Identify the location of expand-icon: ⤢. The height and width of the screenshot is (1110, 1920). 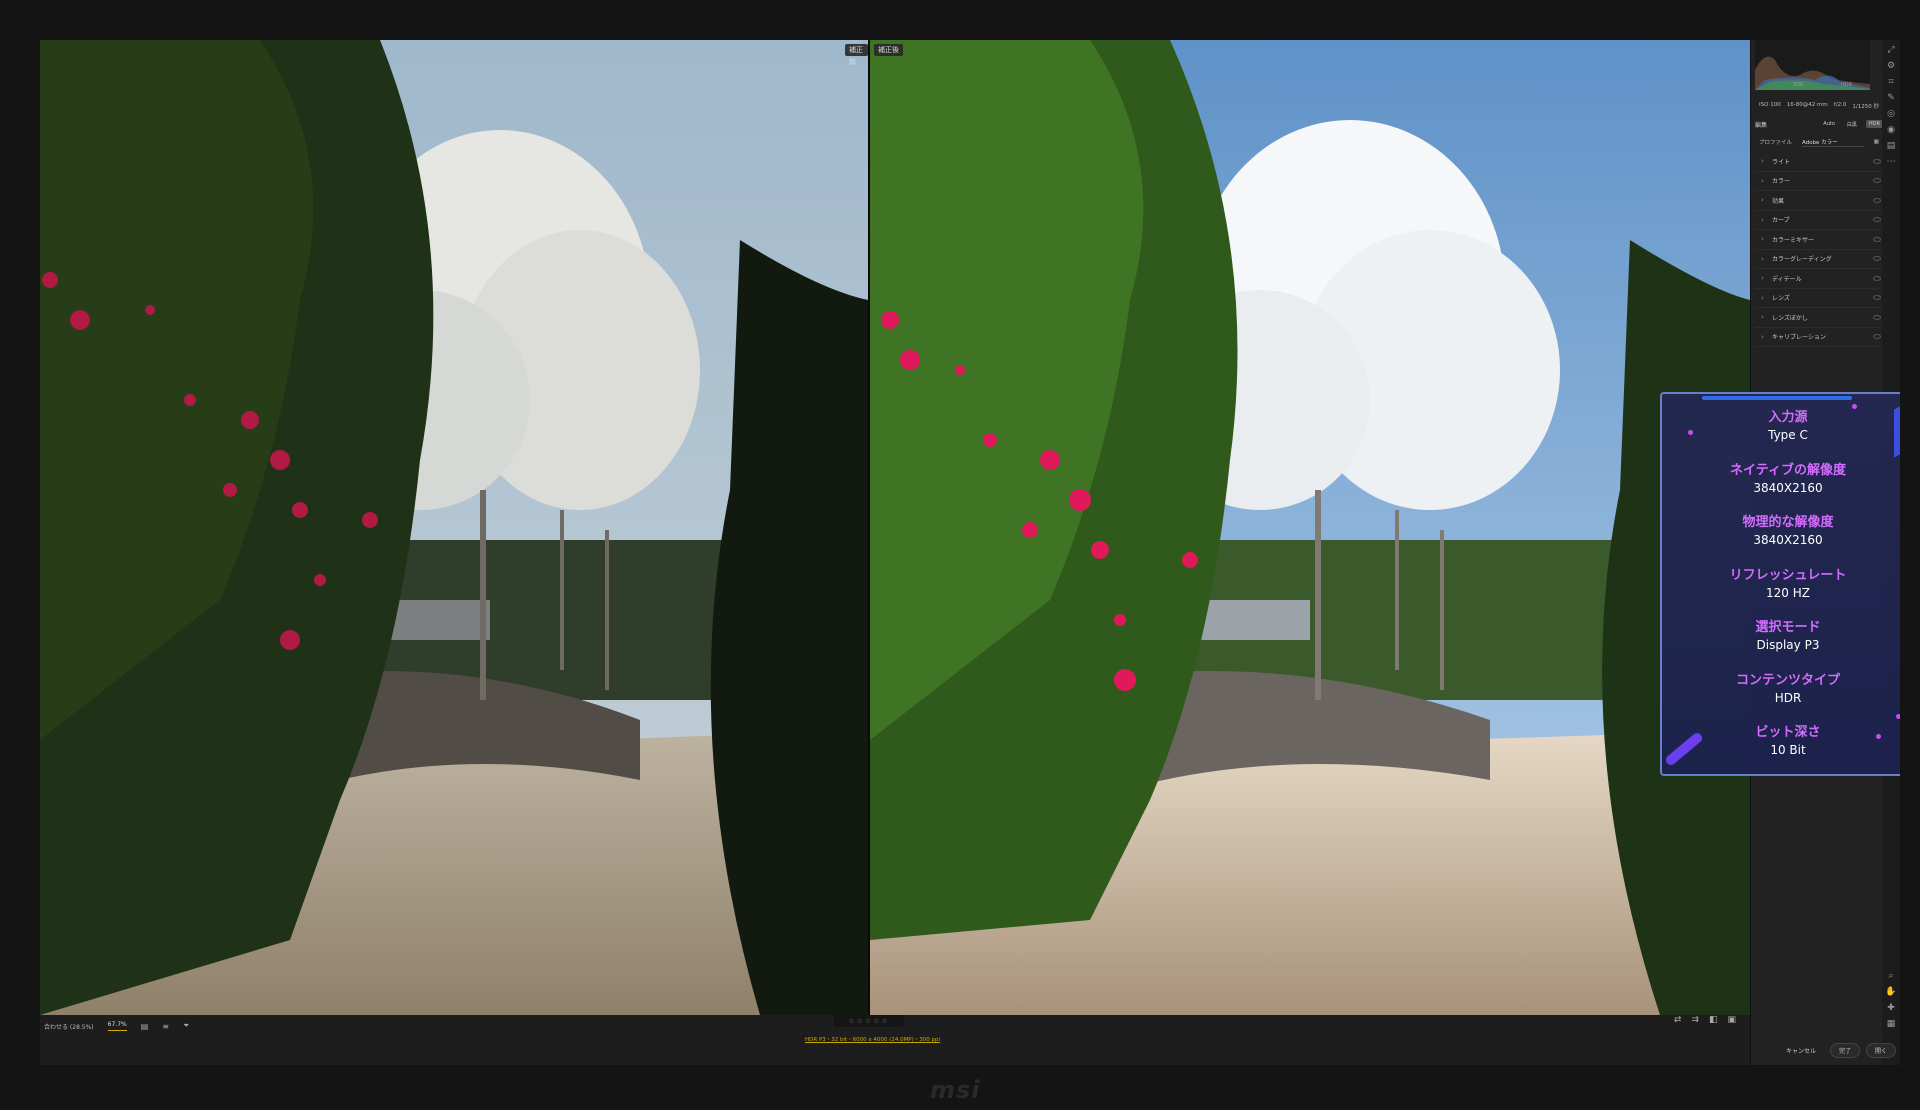
(1891, 50).